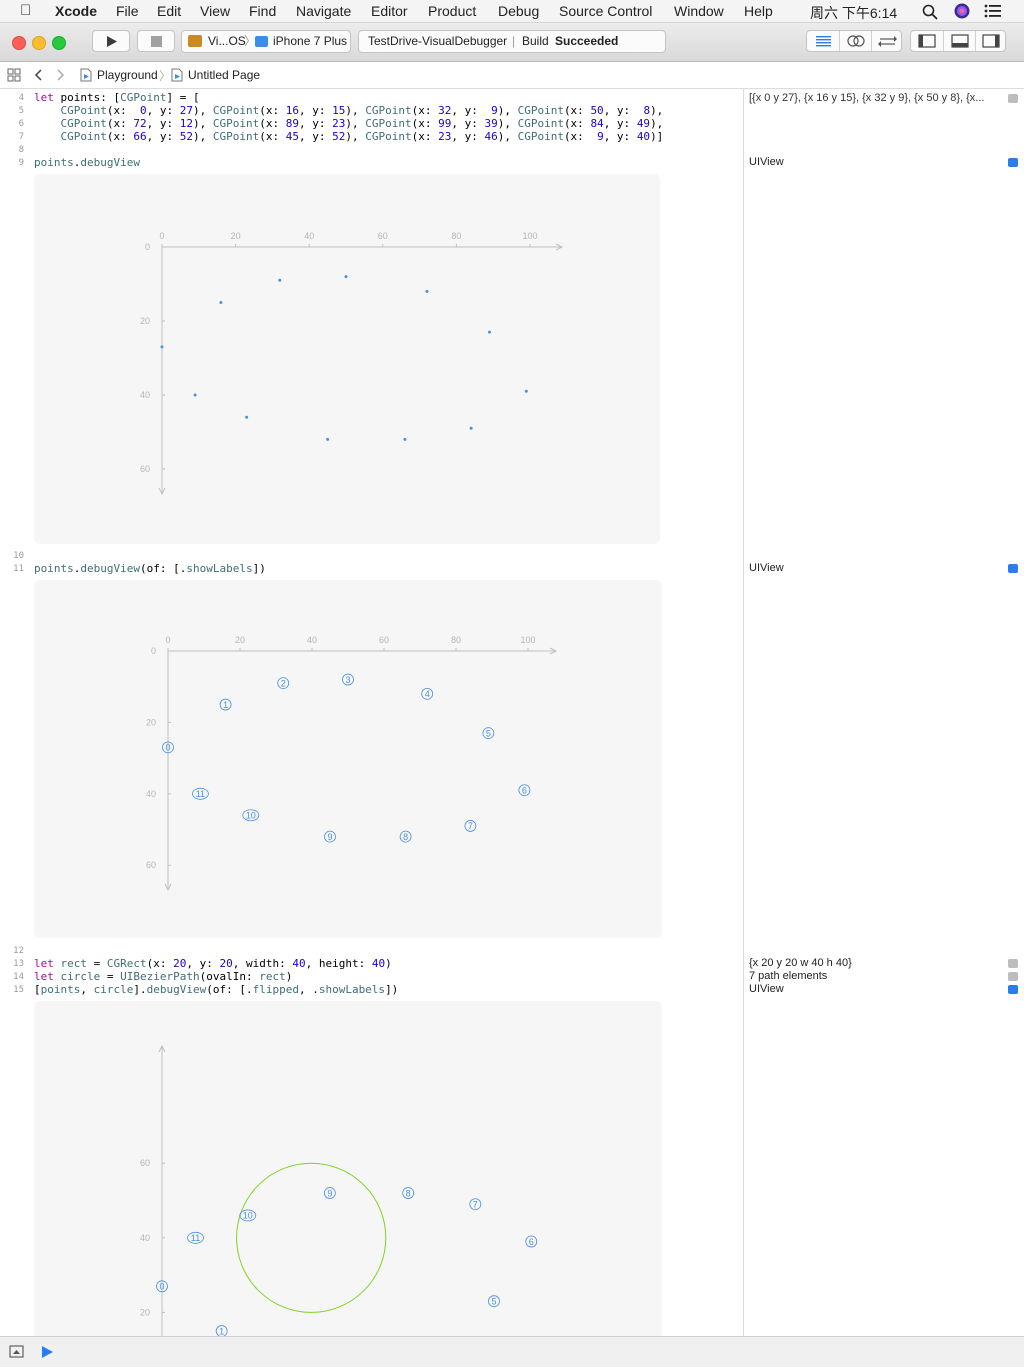 The width and height of the screenshot is (1024, 1367). I want to click on debug-area-panel-icon, so click(959, 41).